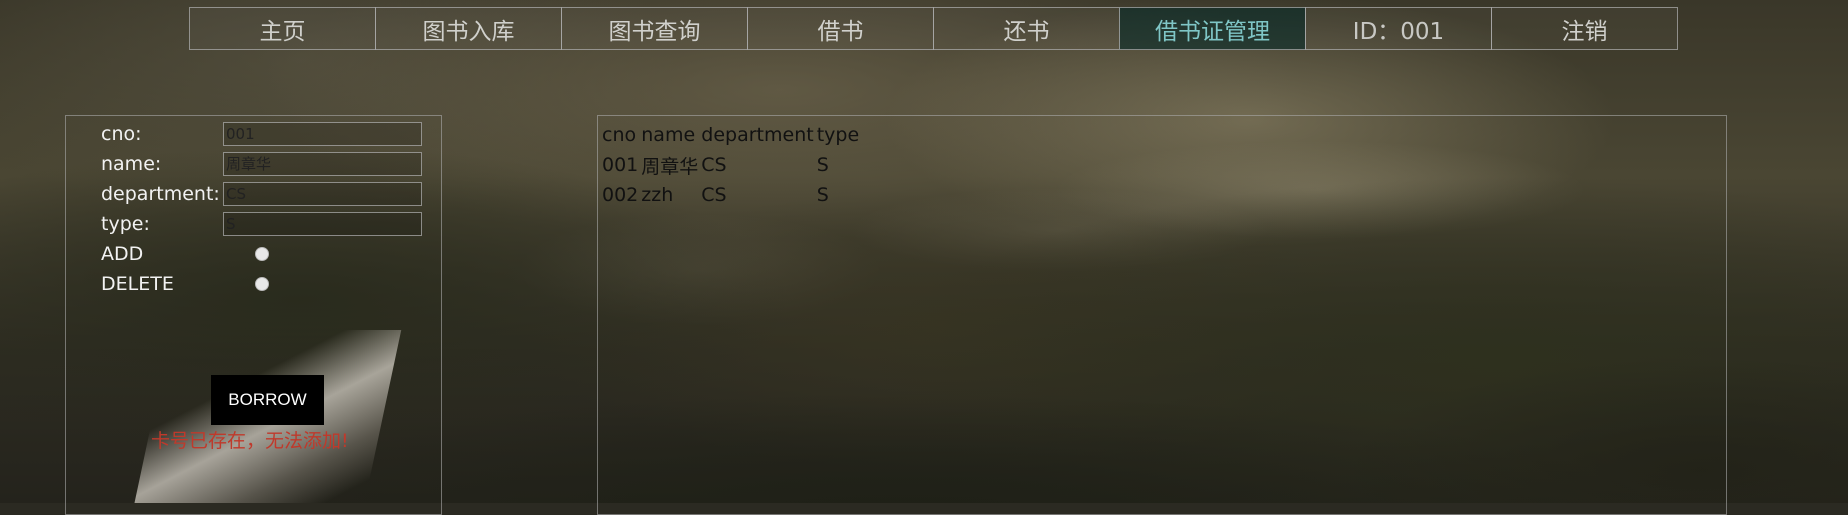 The width and height of the screenshot is (1848, 515). Describe the element at coordinates (250, 441) in the screenshot. I see `error-message: 卡号已存在，无法添加!` at that location.